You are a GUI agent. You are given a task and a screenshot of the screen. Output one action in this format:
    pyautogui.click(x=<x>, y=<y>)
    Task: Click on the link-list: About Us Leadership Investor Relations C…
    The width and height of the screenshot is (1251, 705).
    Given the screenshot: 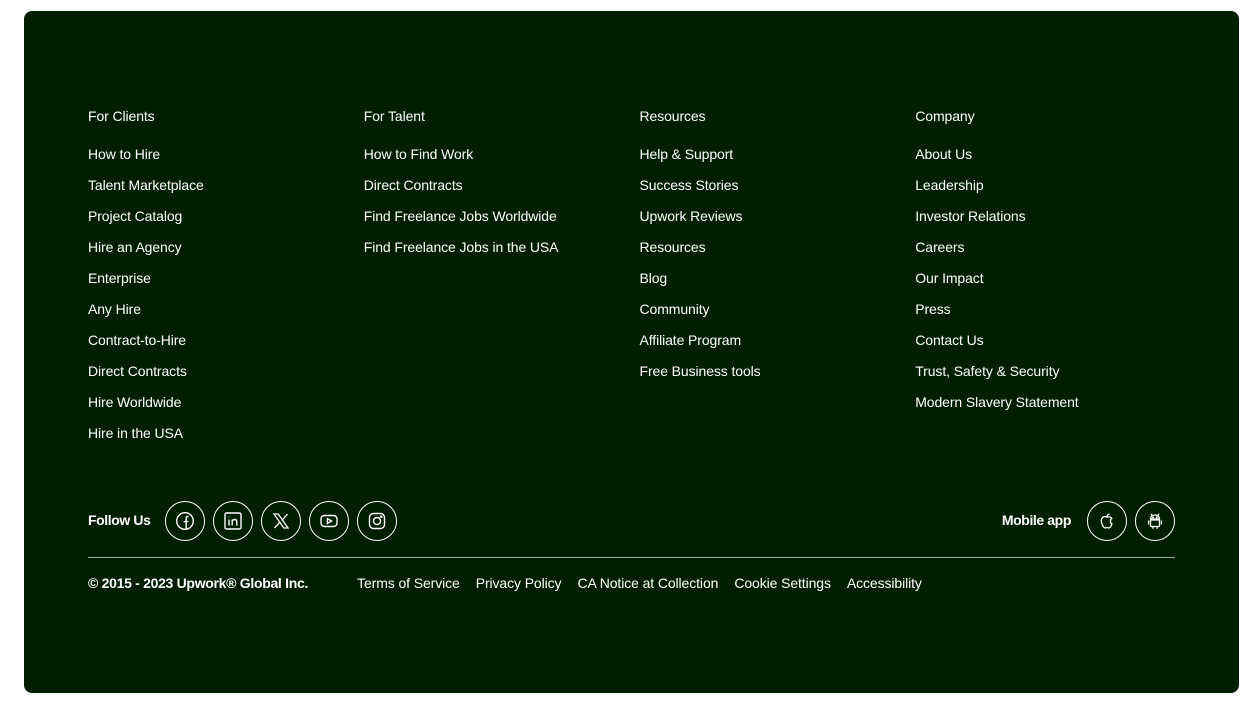 What is the action you would take?
    pyautogui.click(x=1053, y=278)
    